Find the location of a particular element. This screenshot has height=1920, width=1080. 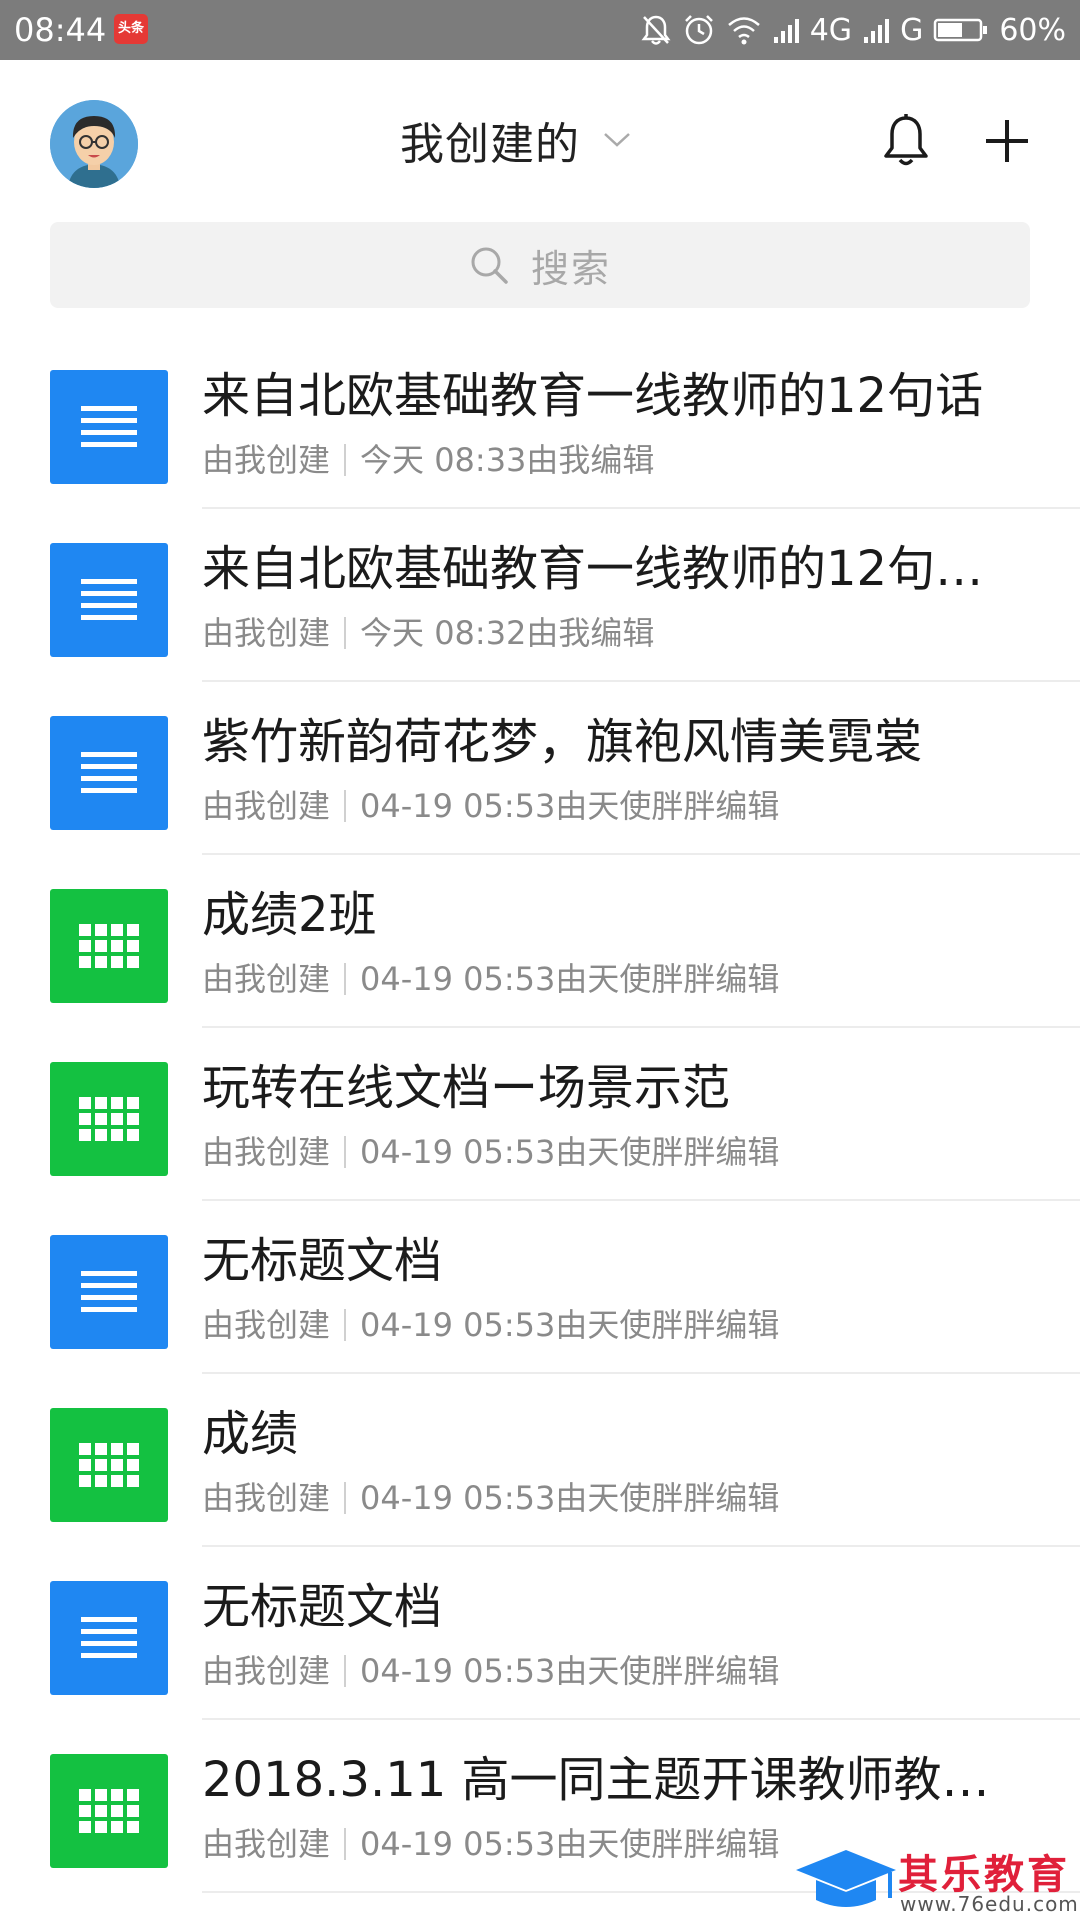

search-icon is located at coordinates (489, 265).